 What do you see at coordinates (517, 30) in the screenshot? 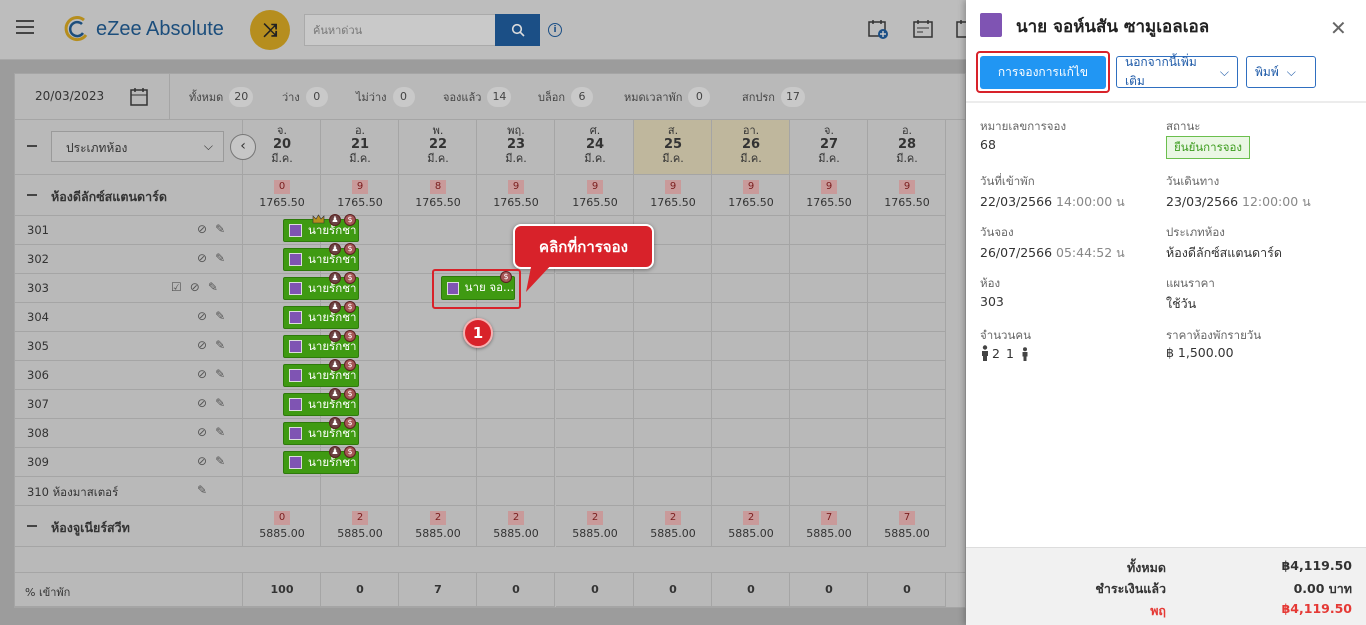
I see `search-button` at bounding box center [517, 30].